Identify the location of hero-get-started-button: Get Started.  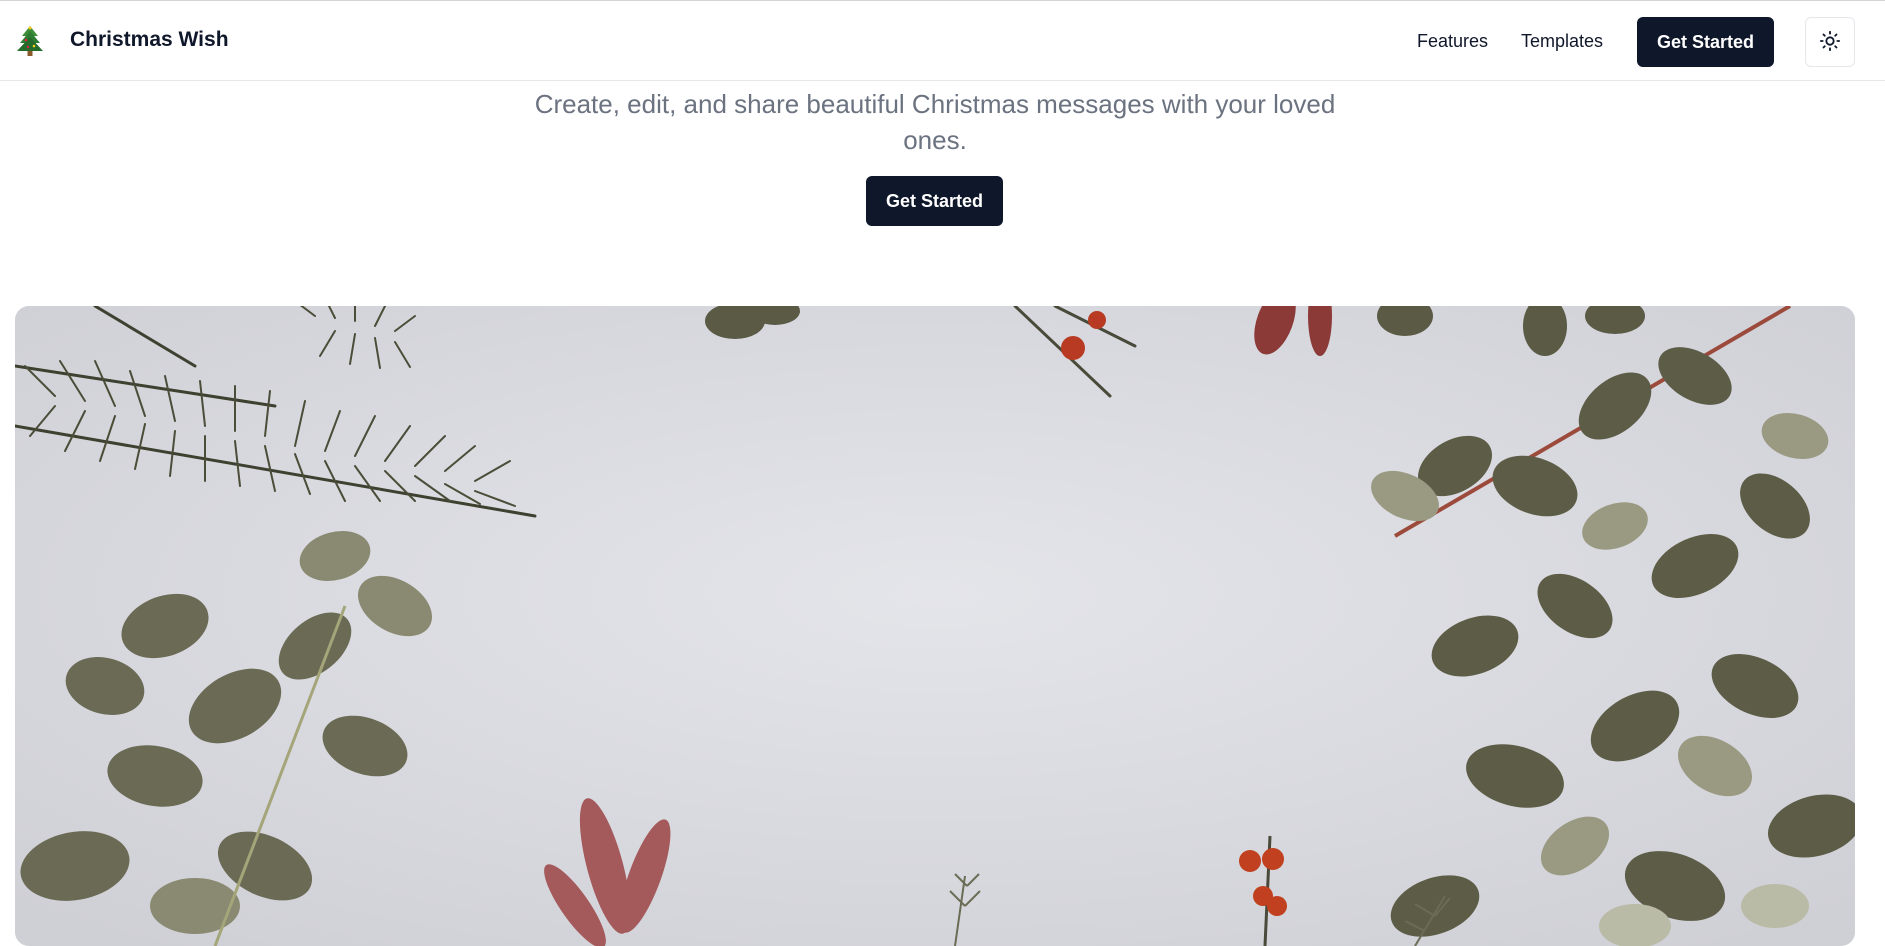
(934, 201).